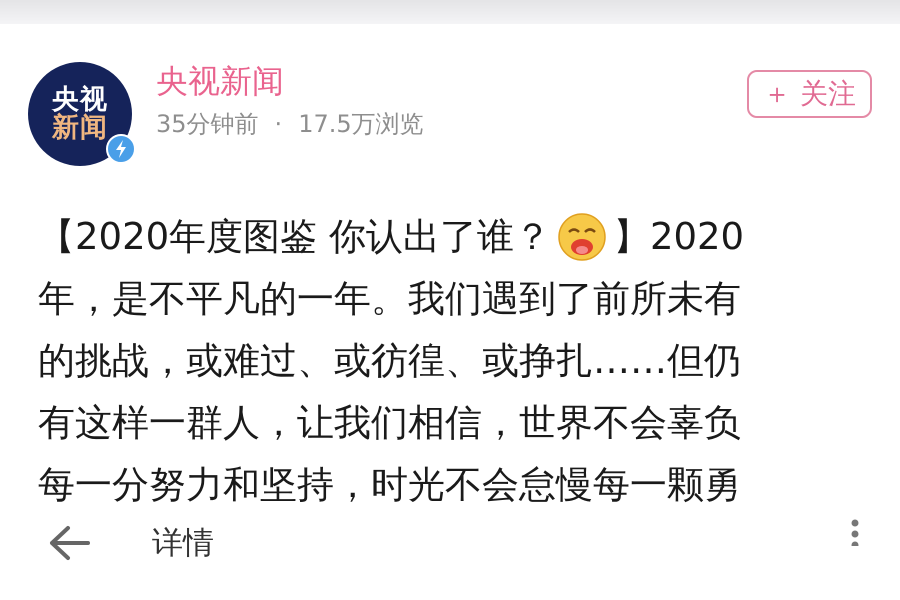 The width and height of the screenshot is (900, 600). I want to click on back-icon, so click(69, 543).